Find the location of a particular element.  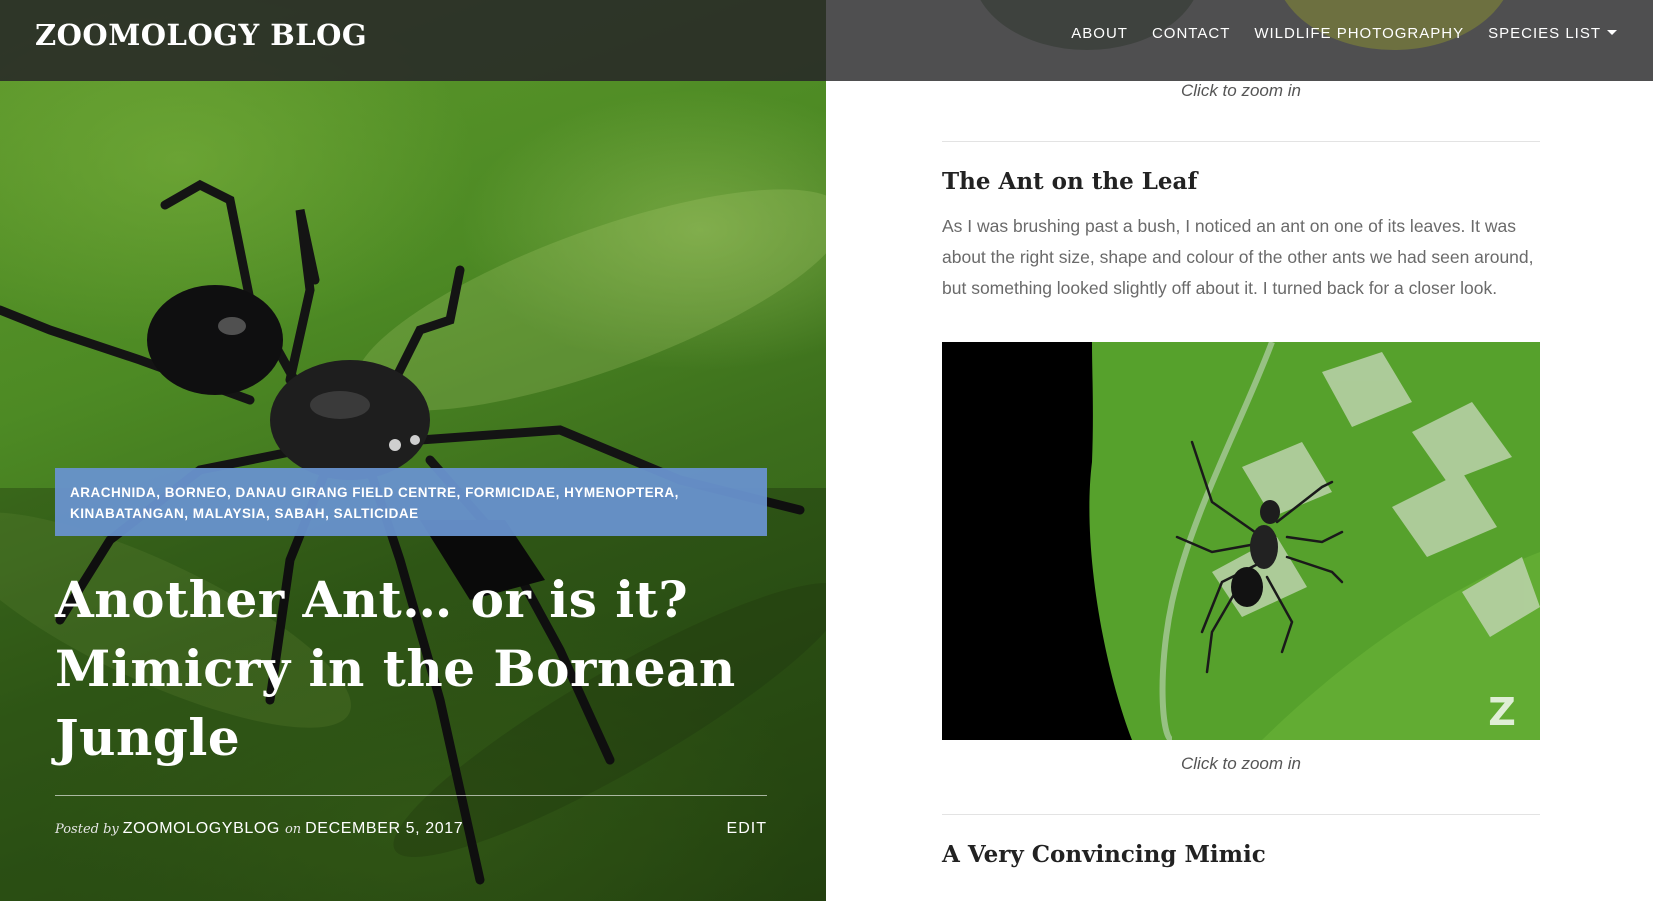

meta-divider is located at coordinates (411, 795).